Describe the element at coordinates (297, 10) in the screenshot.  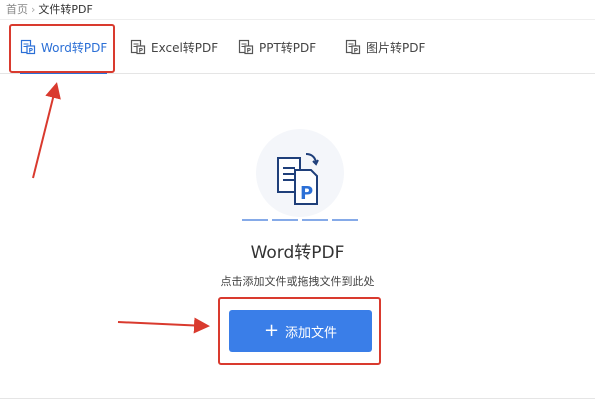
I see `breadcrumb: 首页 › 文件转PDF` at that location.